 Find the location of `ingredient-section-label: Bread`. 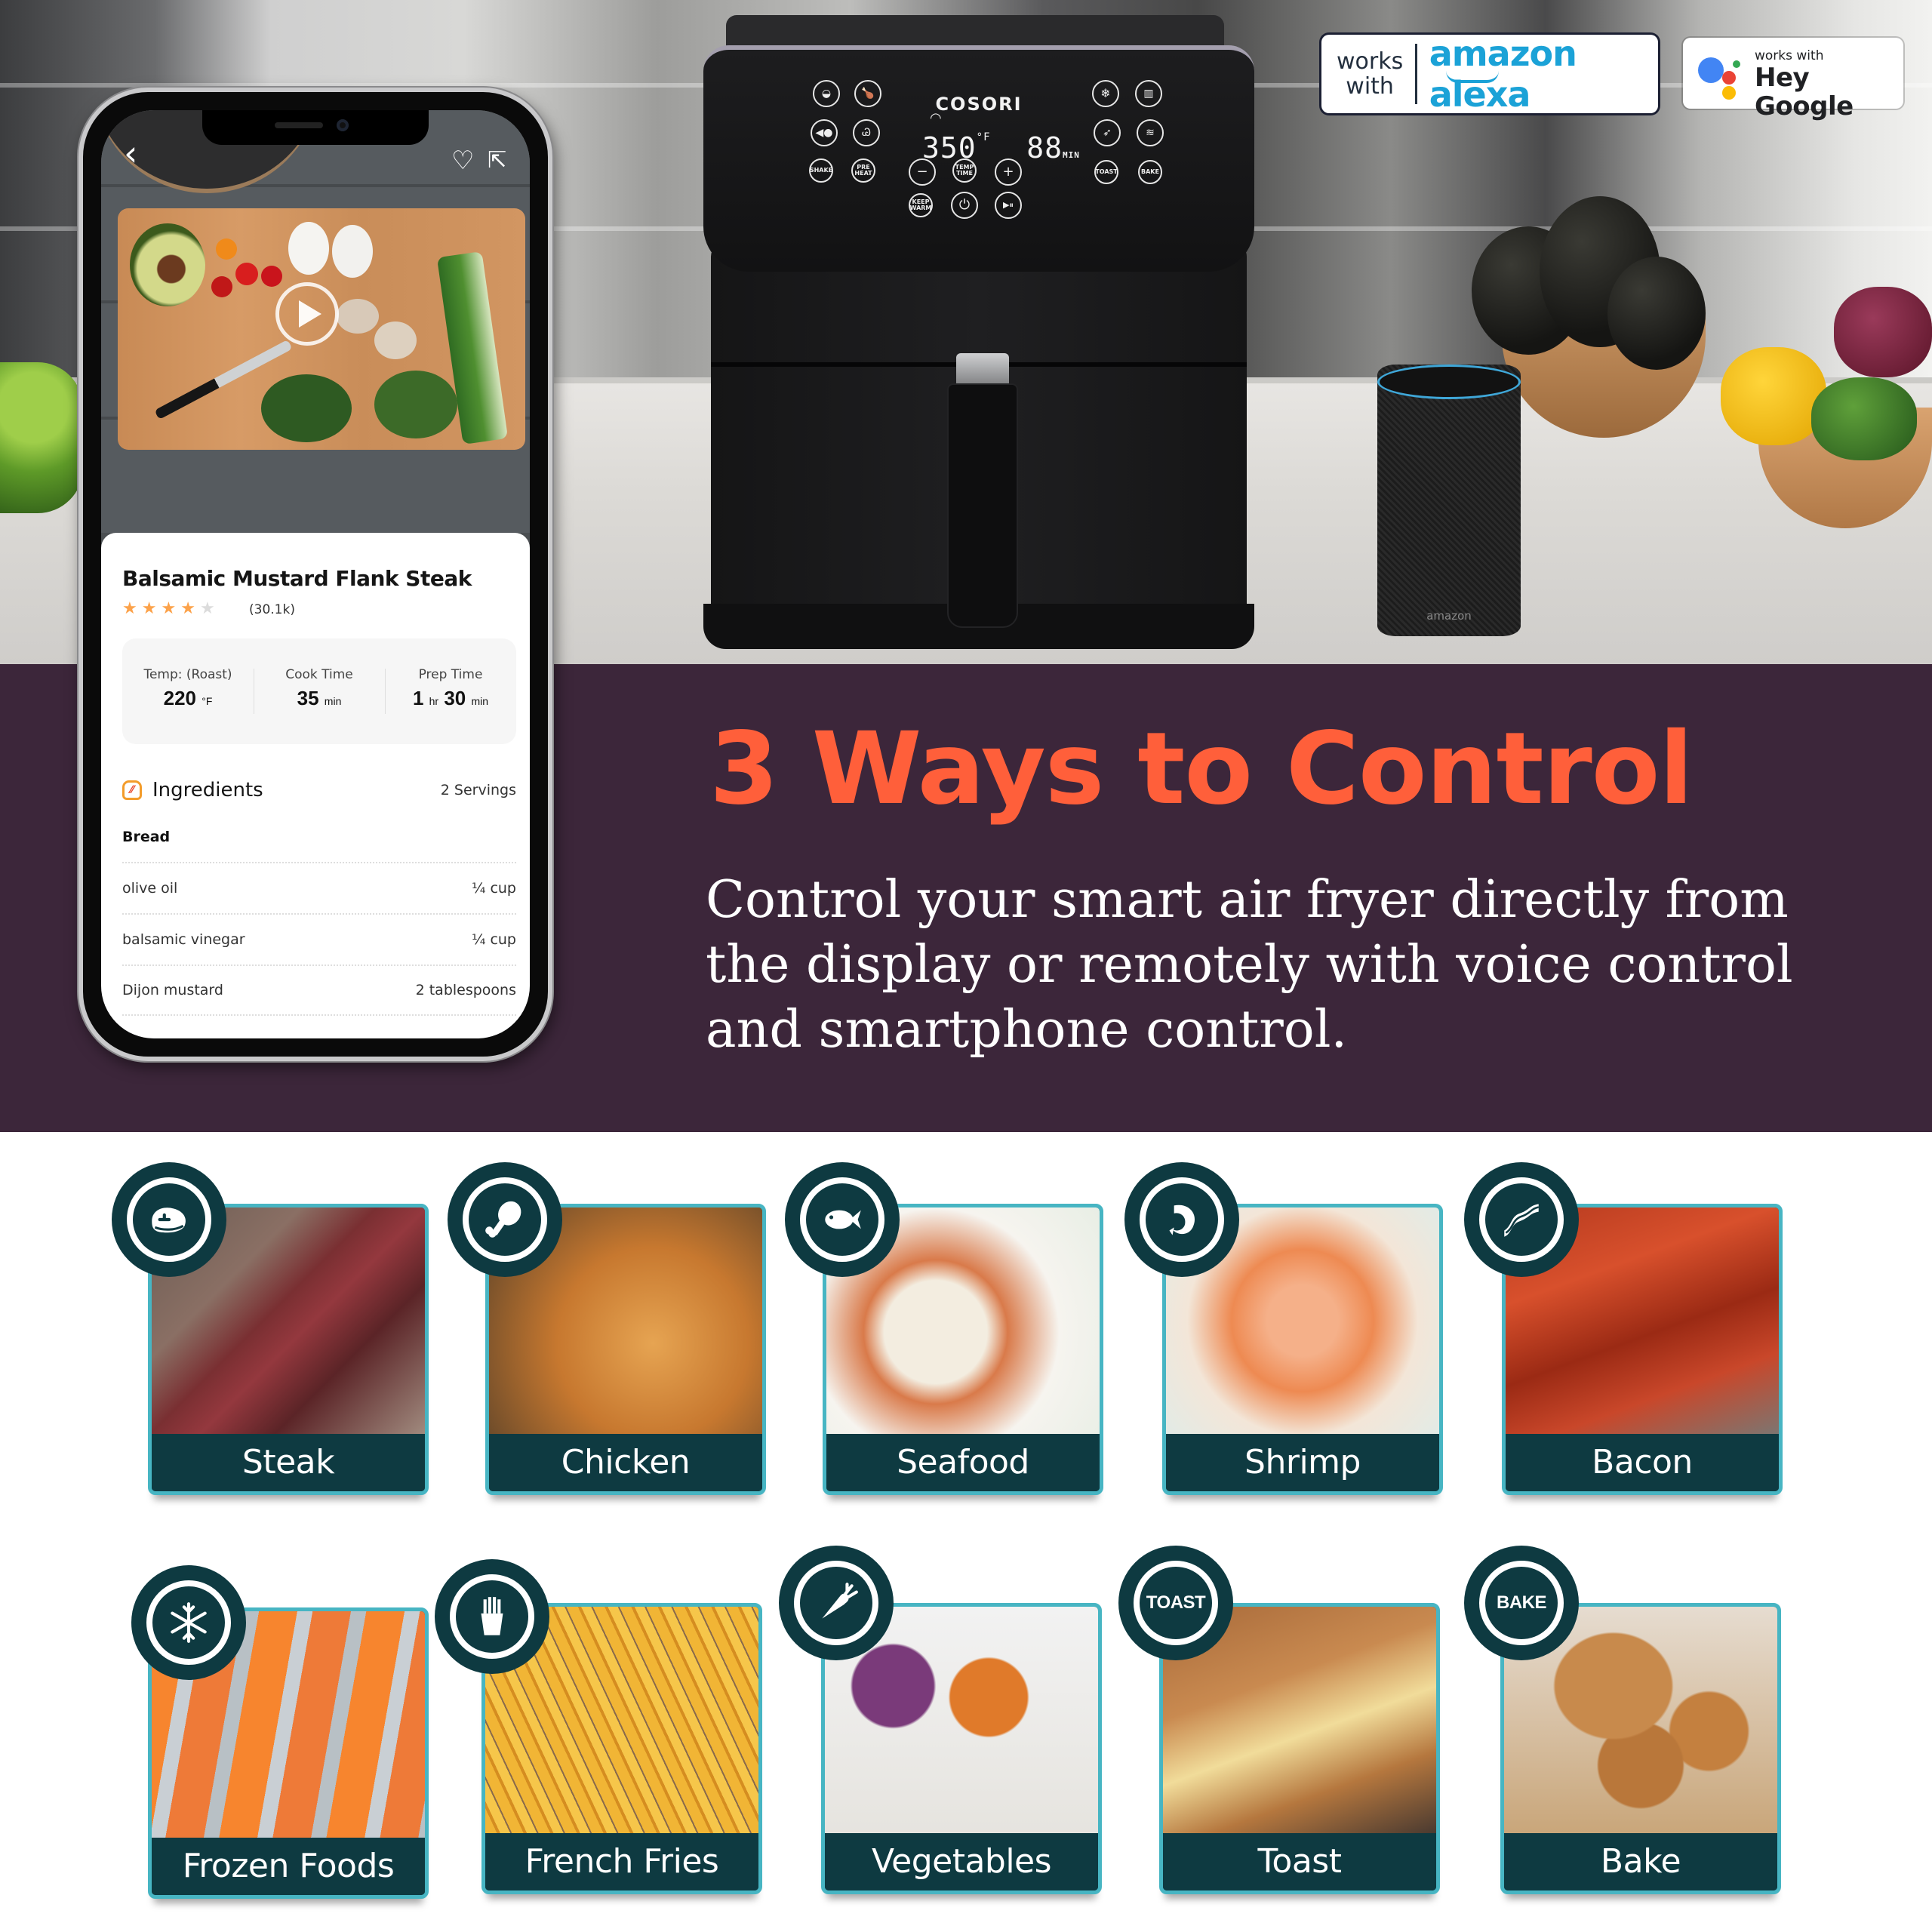

ingredient-section-label: Bread is located at coordinates (146, 837).